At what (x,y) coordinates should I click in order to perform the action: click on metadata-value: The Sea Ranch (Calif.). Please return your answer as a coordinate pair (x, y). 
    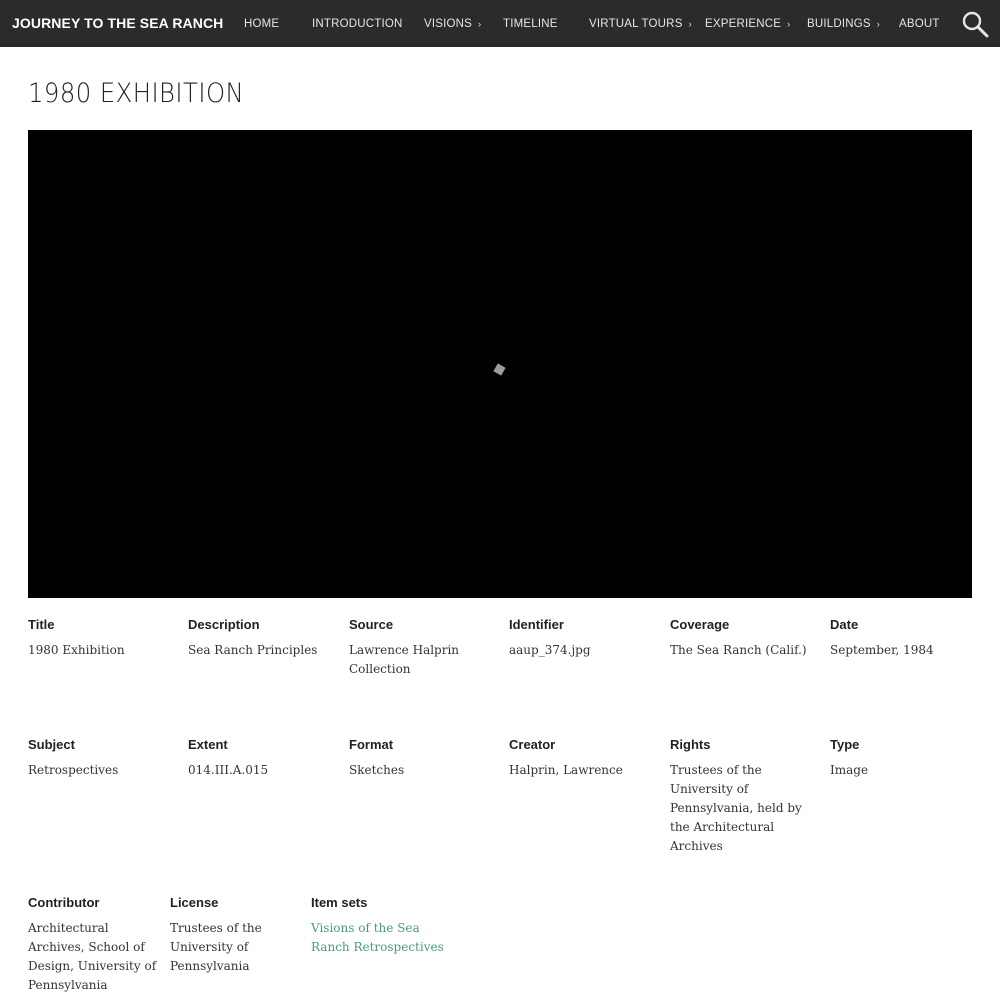
    Looking at the image, I should click on (738, 650).